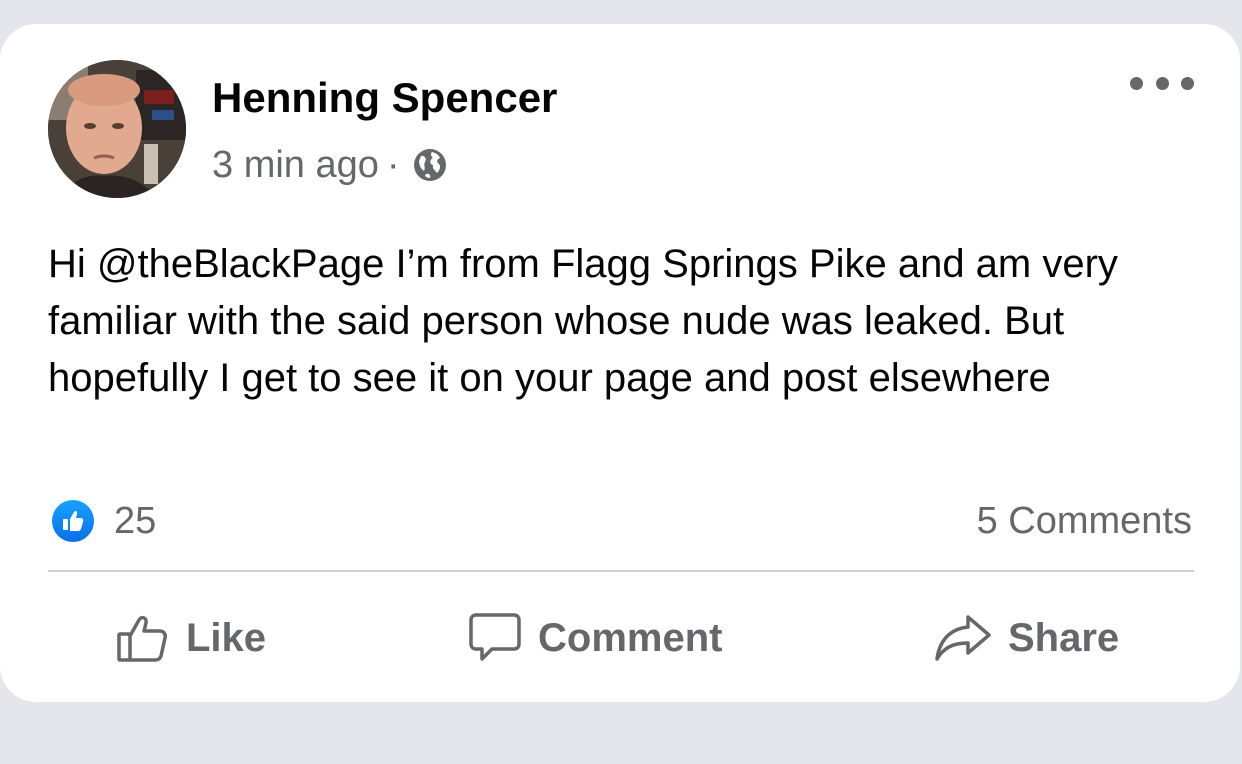 Image resolution: width=1242 pixels, height=764 pixels. Describe the element at coordinates (226, 637) in the screenshot. I see `like-label: Like` at that location.